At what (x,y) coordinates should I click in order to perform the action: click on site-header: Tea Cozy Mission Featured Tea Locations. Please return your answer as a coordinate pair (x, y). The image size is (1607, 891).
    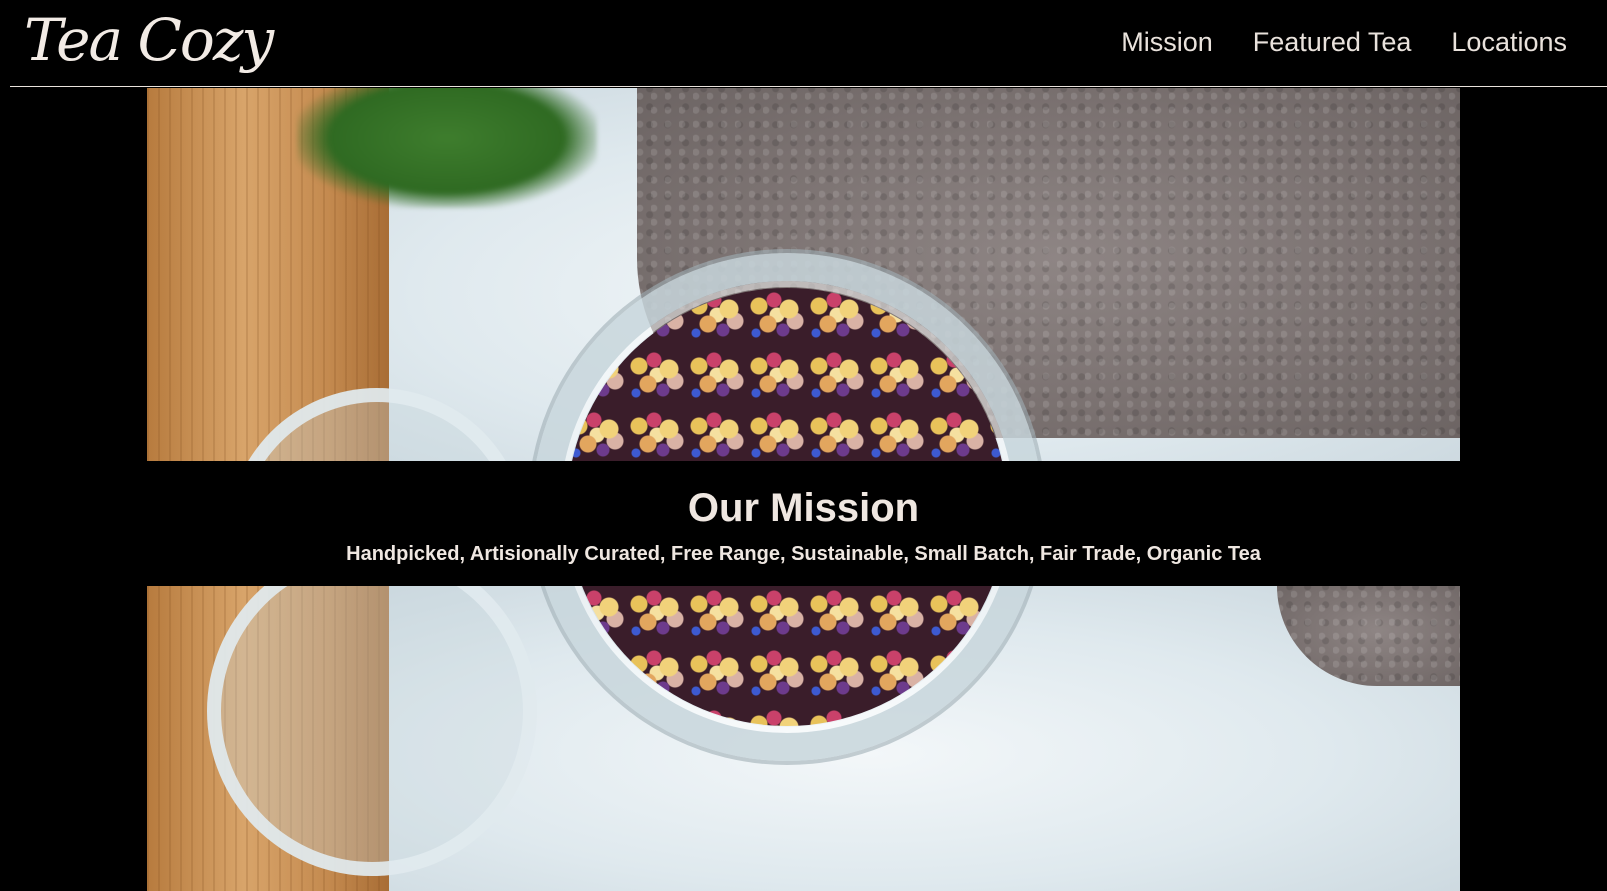
    Looking at the image, I should click on (808, 43).